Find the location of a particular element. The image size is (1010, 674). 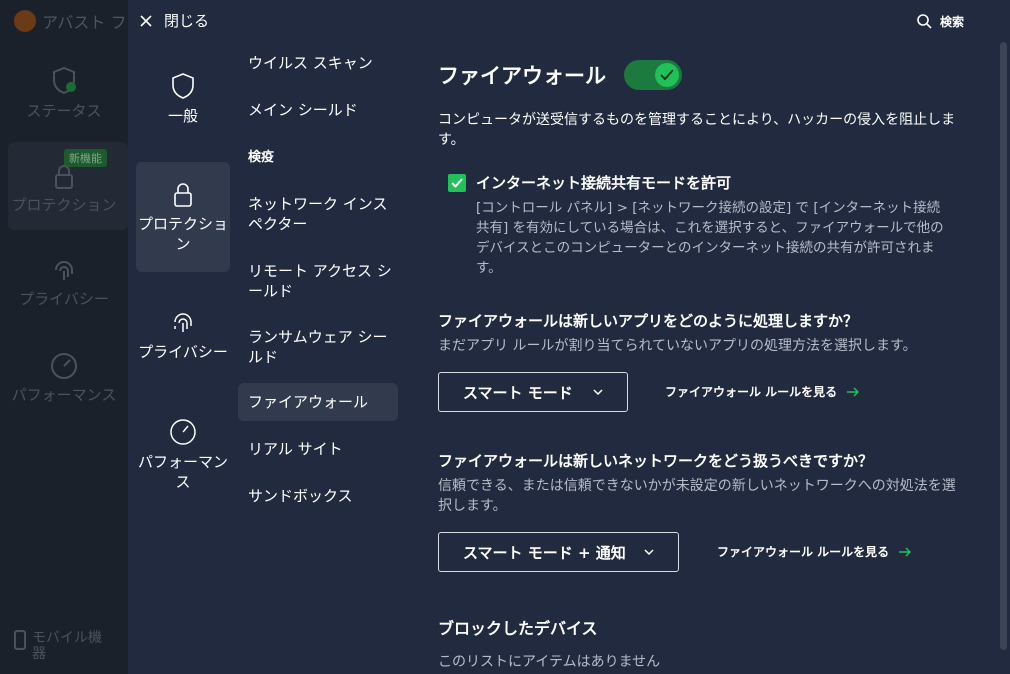

ics-label: インターネット接続共有モードを許可 is located at coordinates (604, 183).